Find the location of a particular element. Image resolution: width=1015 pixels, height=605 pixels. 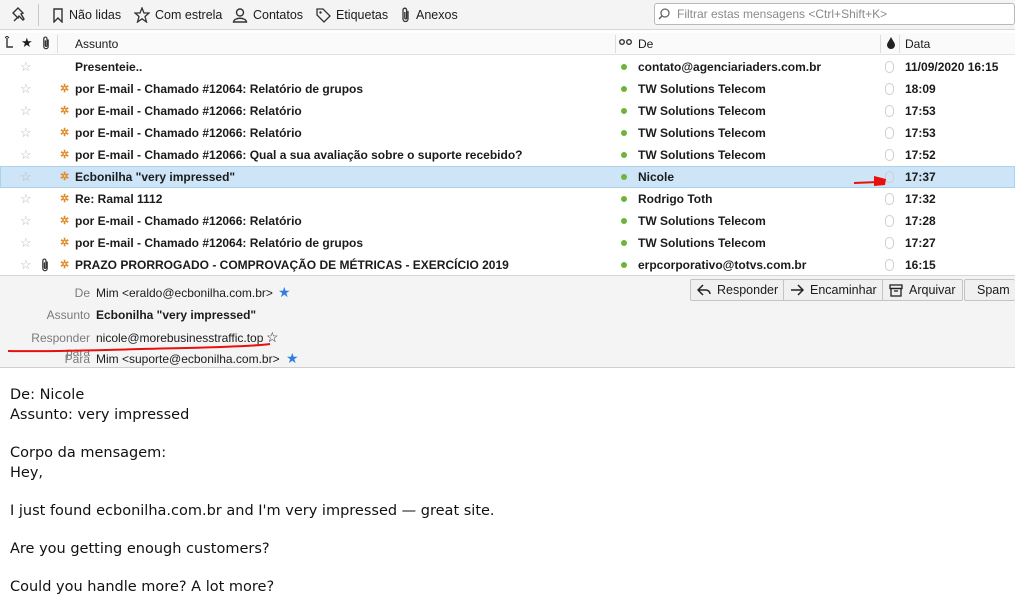

attachments-filter-label: Anexos is located at coordinates (437, 15).